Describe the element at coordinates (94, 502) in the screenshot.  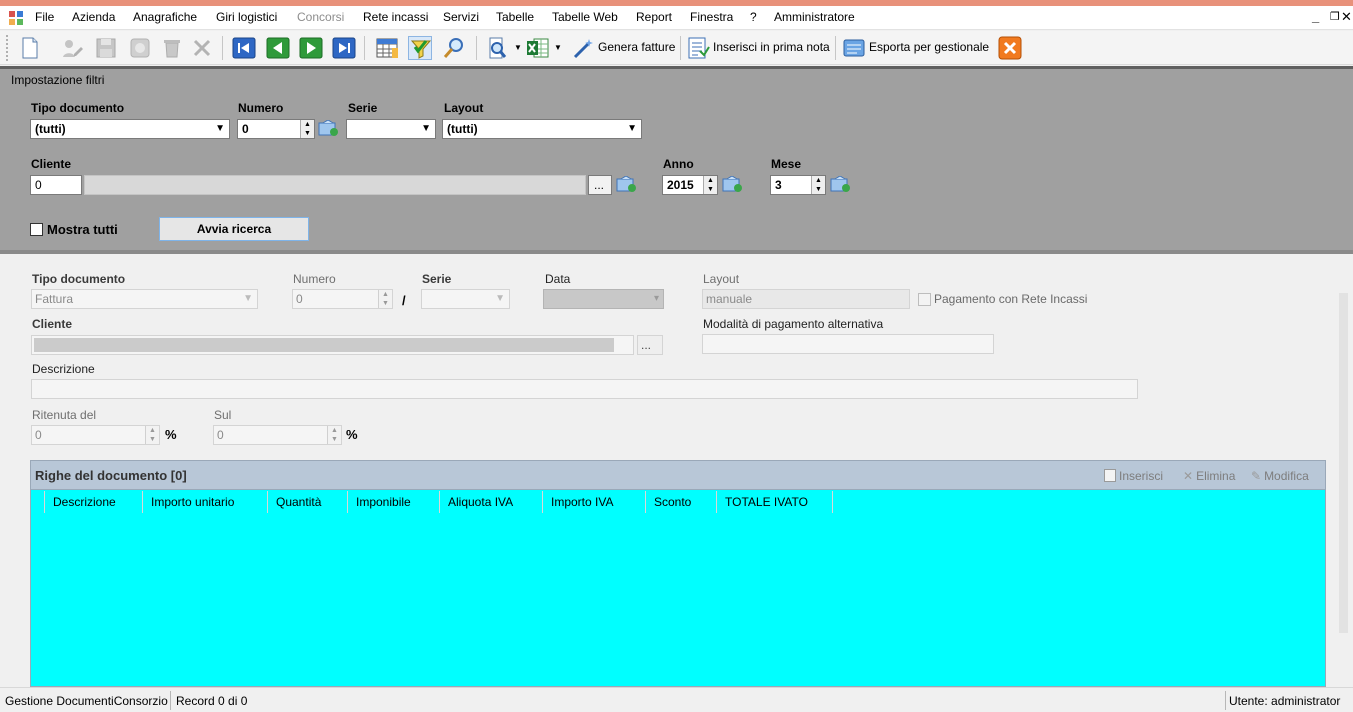
I see `column-descrizione: Descrizione` at that location.